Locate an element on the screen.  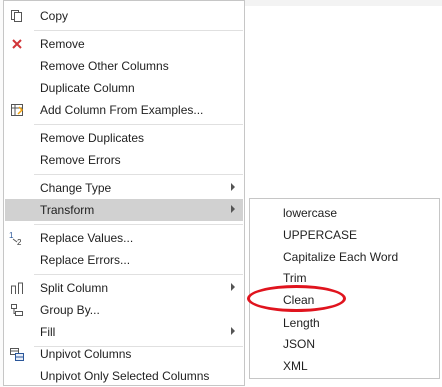
submenu-item-label: lowercase is located at coordinates (310, 213).